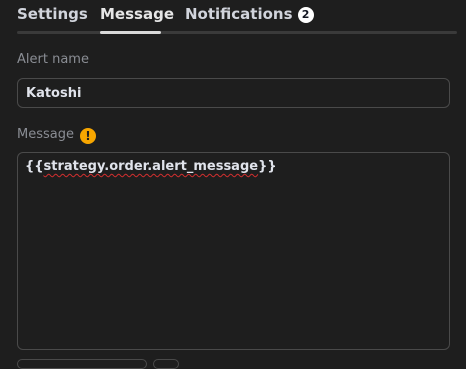 The width and height of the screenshot is (466, 369). Describe the element at coordinates (34, 166) in the screenshot. I see `message-text-prefix: {{` at that location.